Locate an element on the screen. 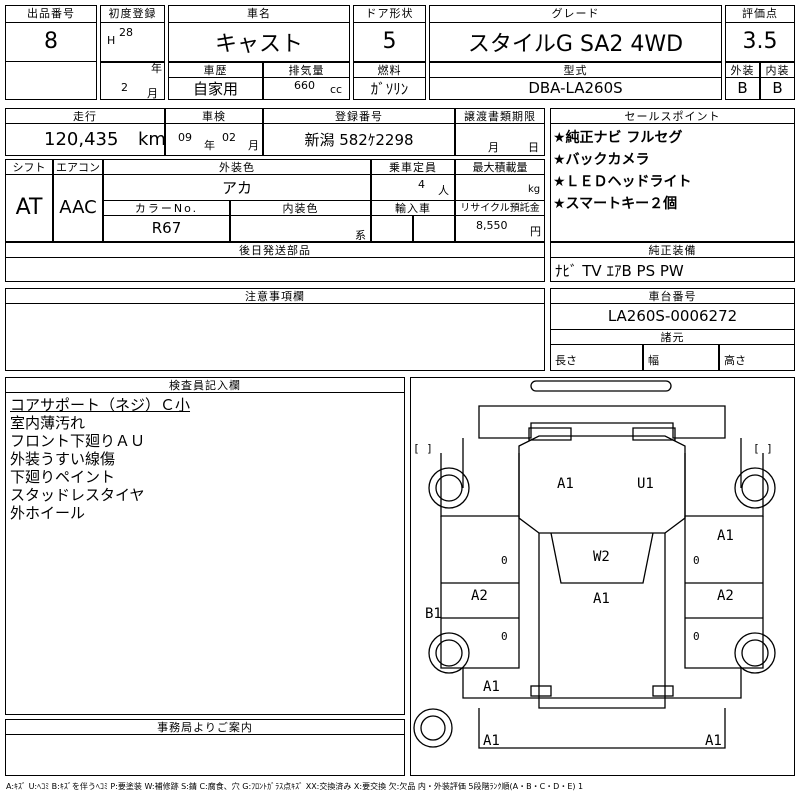  inspection-box: 09 年 02 月 is located at coordinates (214, 139).